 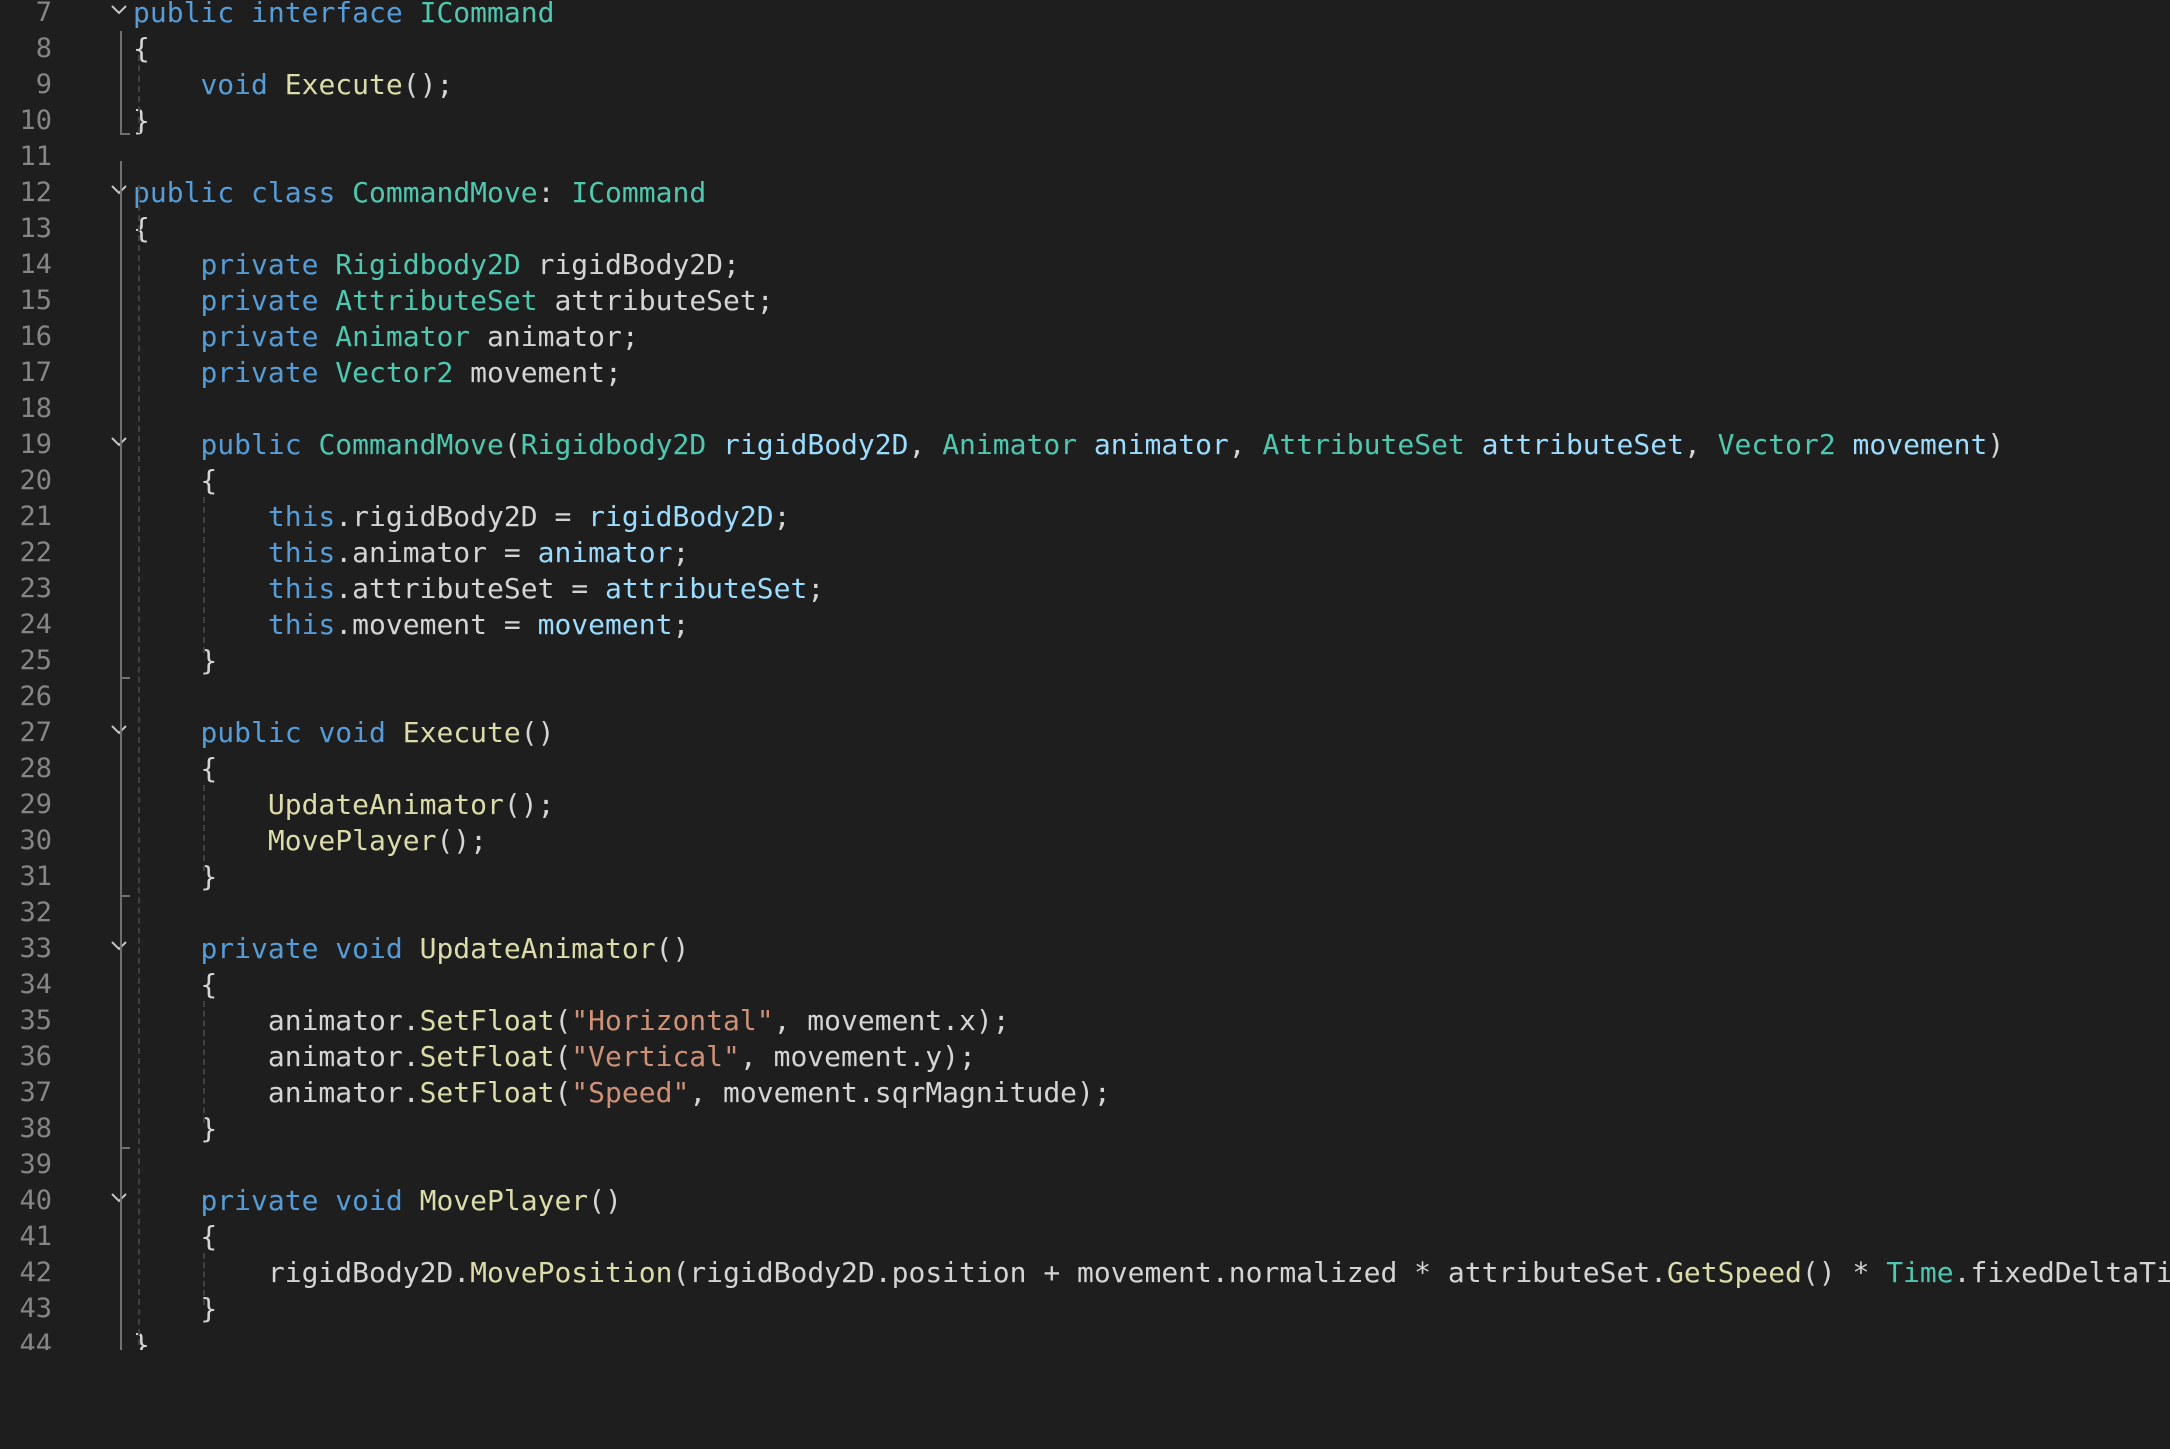 What do you see at coordinates (706, 588) in the screenshot?
I see `code-token: attributeSet` at bounding box center [706, 588].